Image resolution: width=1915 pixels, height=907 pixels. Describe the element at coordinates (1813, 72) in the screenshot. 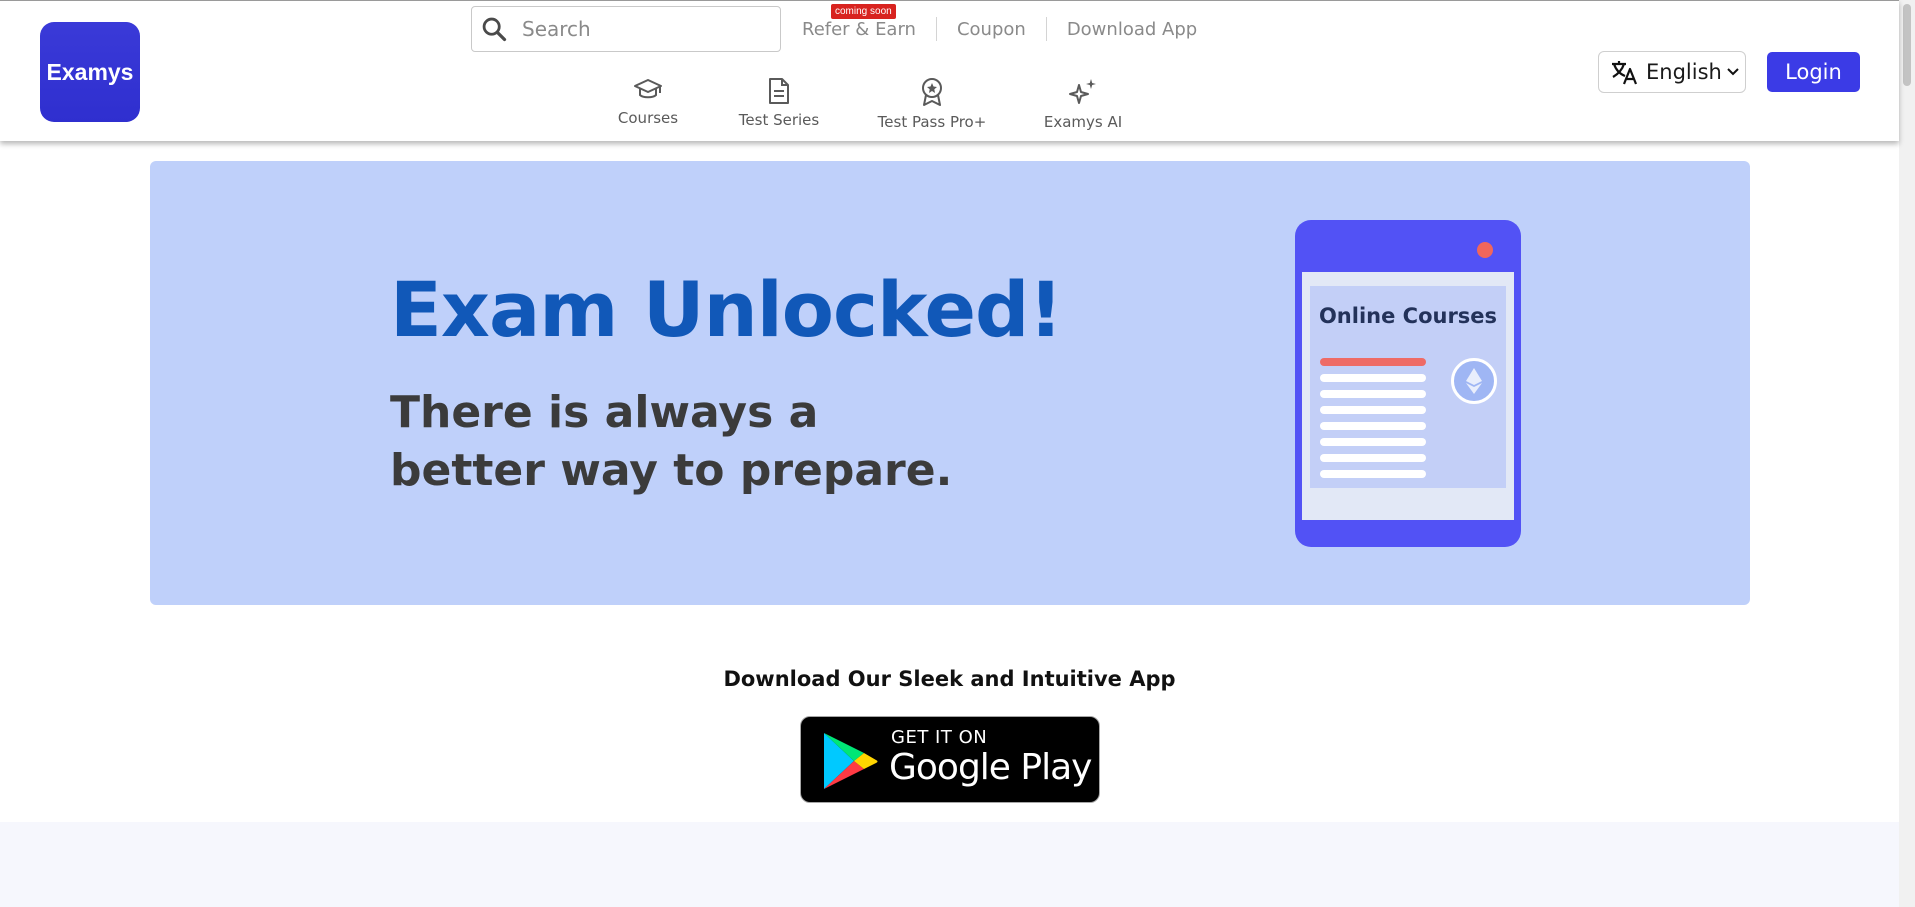

I see `login-button: Login` at that location.